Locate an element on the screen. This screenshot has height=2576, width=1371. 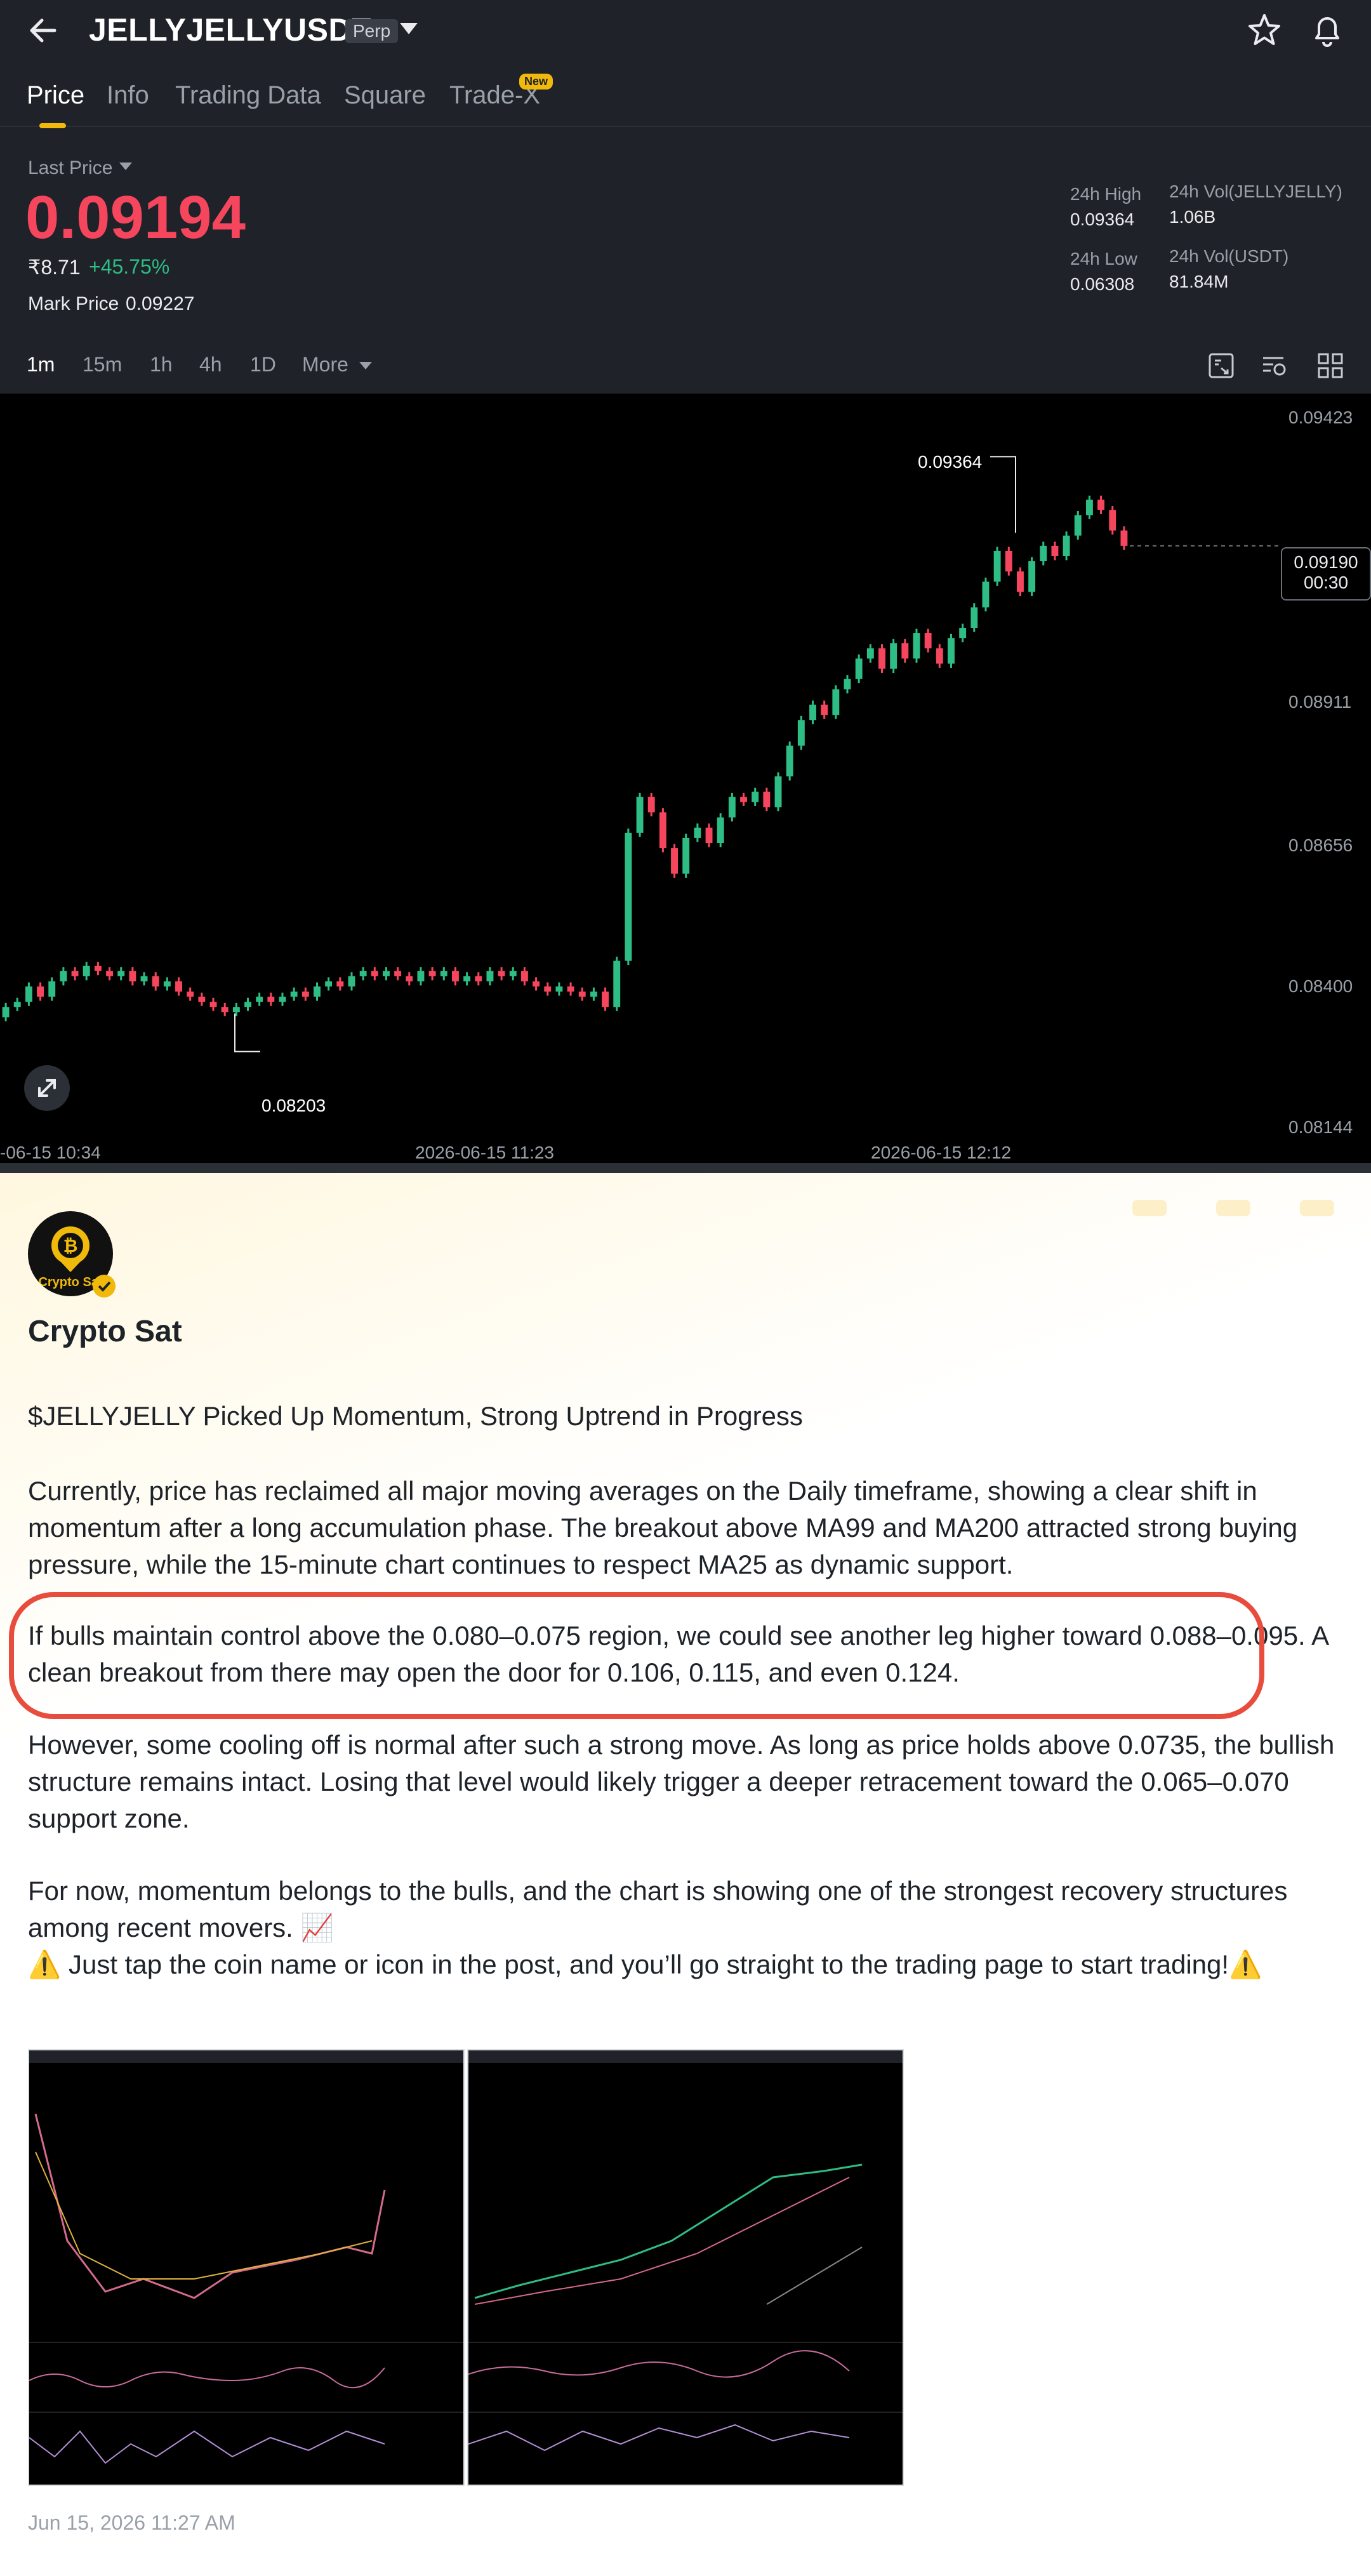
last-price-label: Last Price is located at coordinates (70, 168).